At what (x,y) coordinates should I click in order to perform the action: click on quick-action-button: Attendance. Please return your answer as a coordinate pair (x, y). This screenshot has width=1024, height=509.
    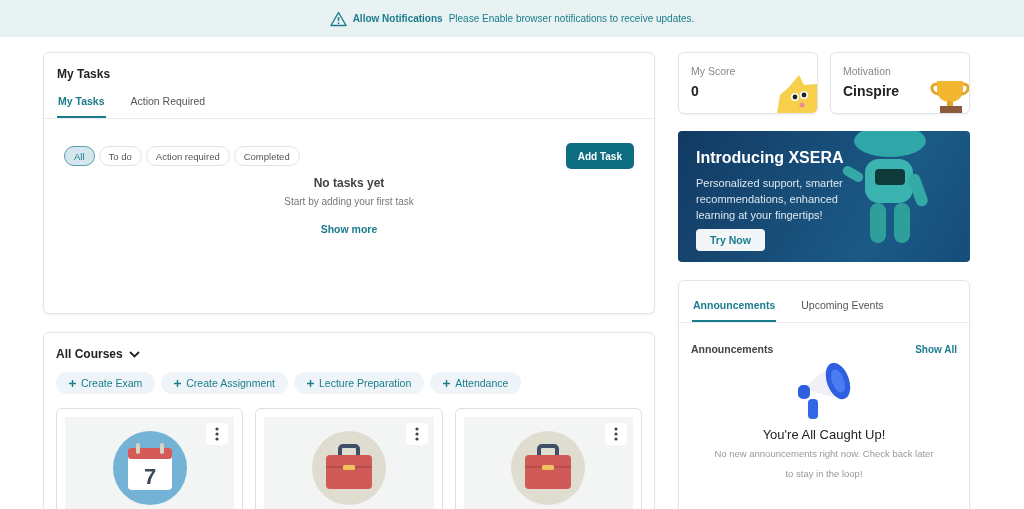
    Looking at the image, I should click on (476, 383).